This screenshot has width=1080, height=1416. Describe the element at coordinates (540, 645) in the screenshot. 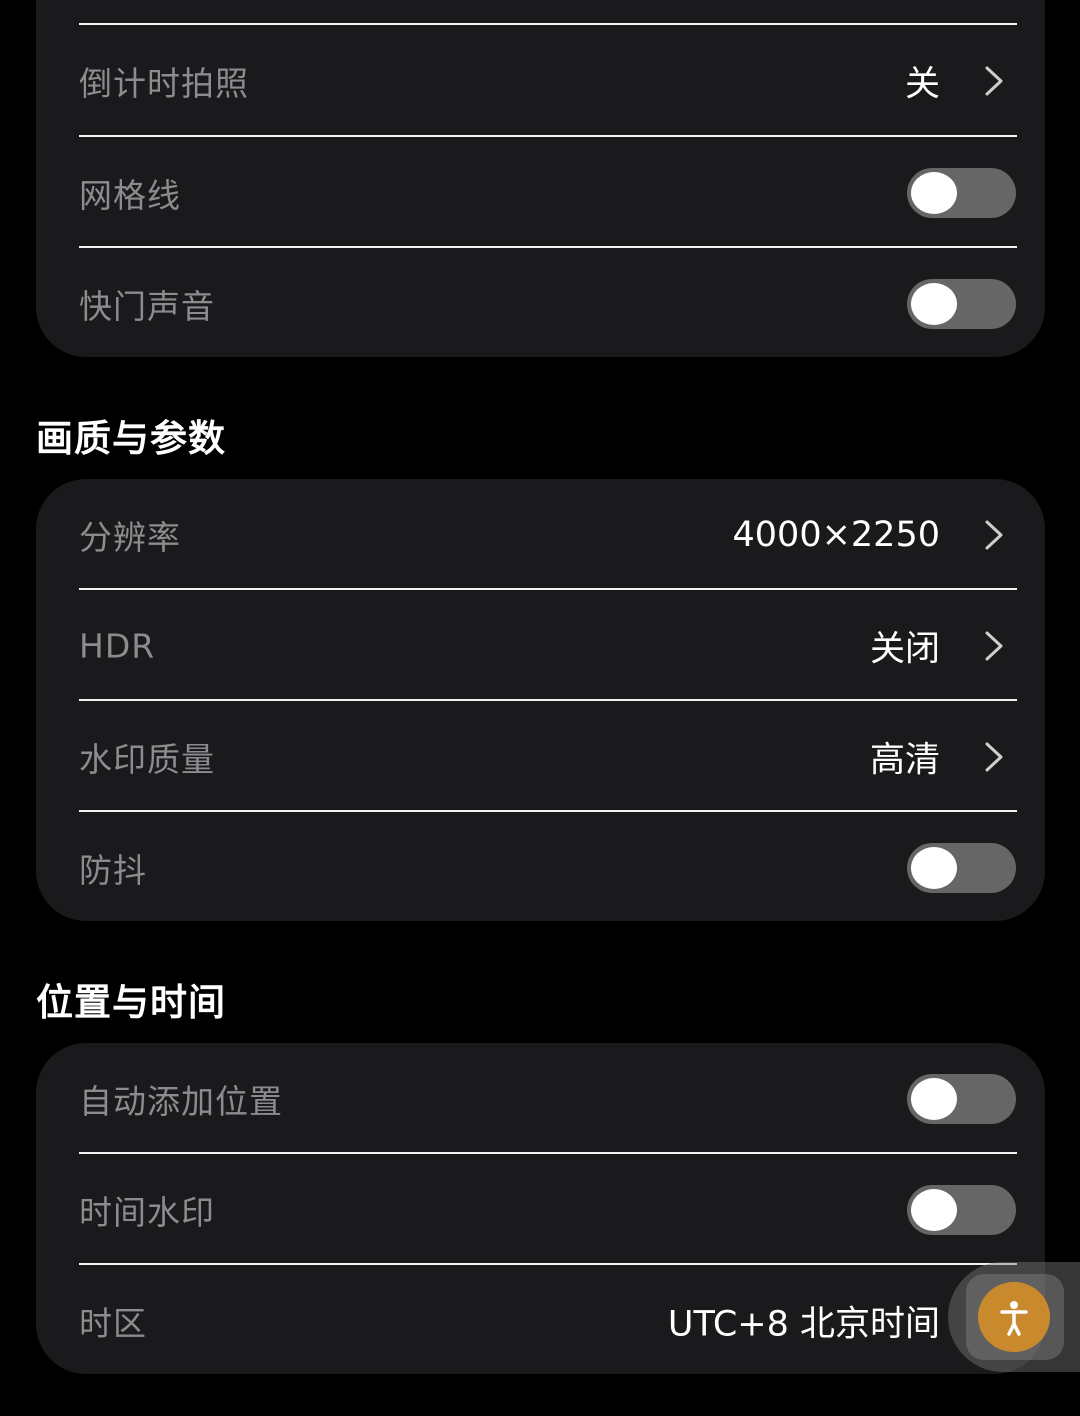

I see `hdr-row: HDR 关闭` at that location.